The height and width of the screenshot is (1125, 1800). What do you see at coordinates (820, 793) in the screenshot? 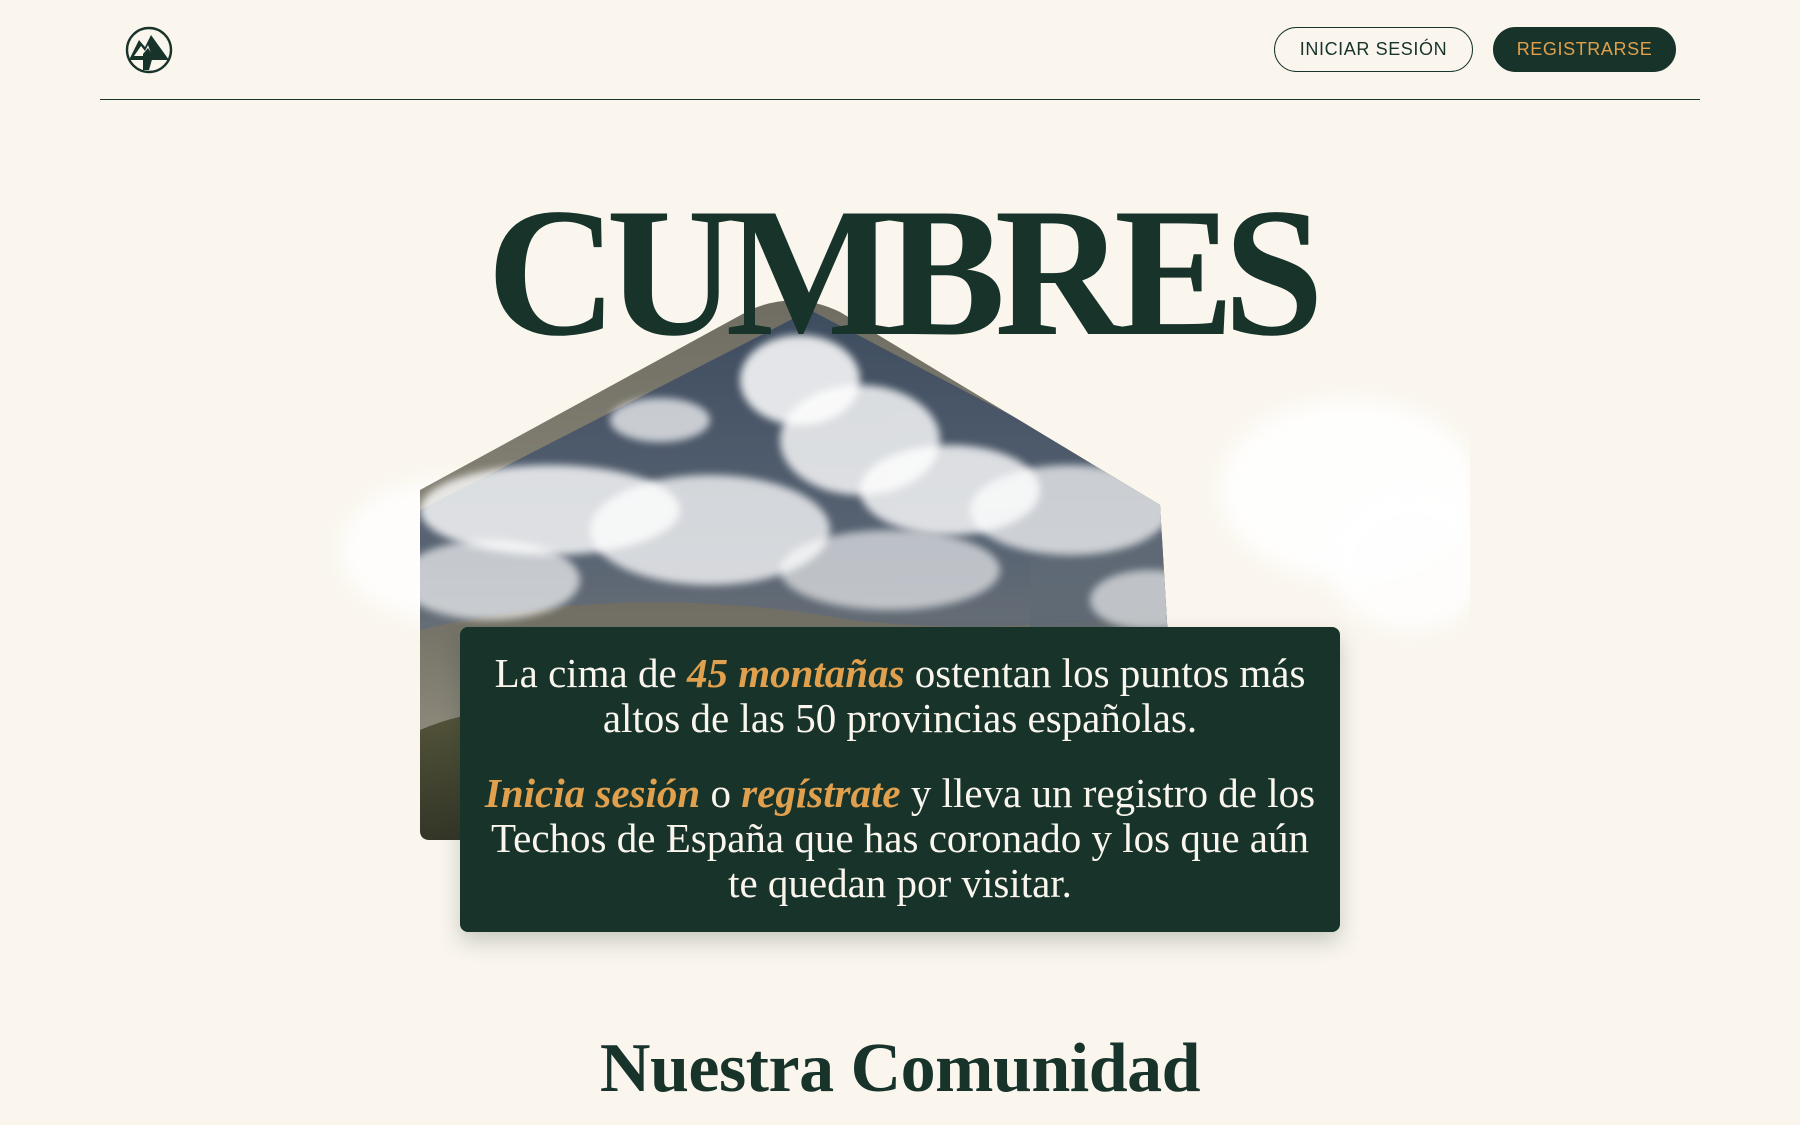
I see `register-inline-link: regístrate` at bounding box center [820, 793].